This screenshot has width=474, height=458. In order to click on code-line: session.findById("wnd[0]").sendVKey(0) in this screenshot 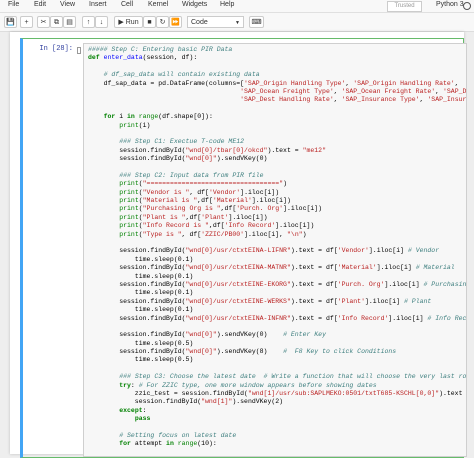, I will do `click(277, 159)`.